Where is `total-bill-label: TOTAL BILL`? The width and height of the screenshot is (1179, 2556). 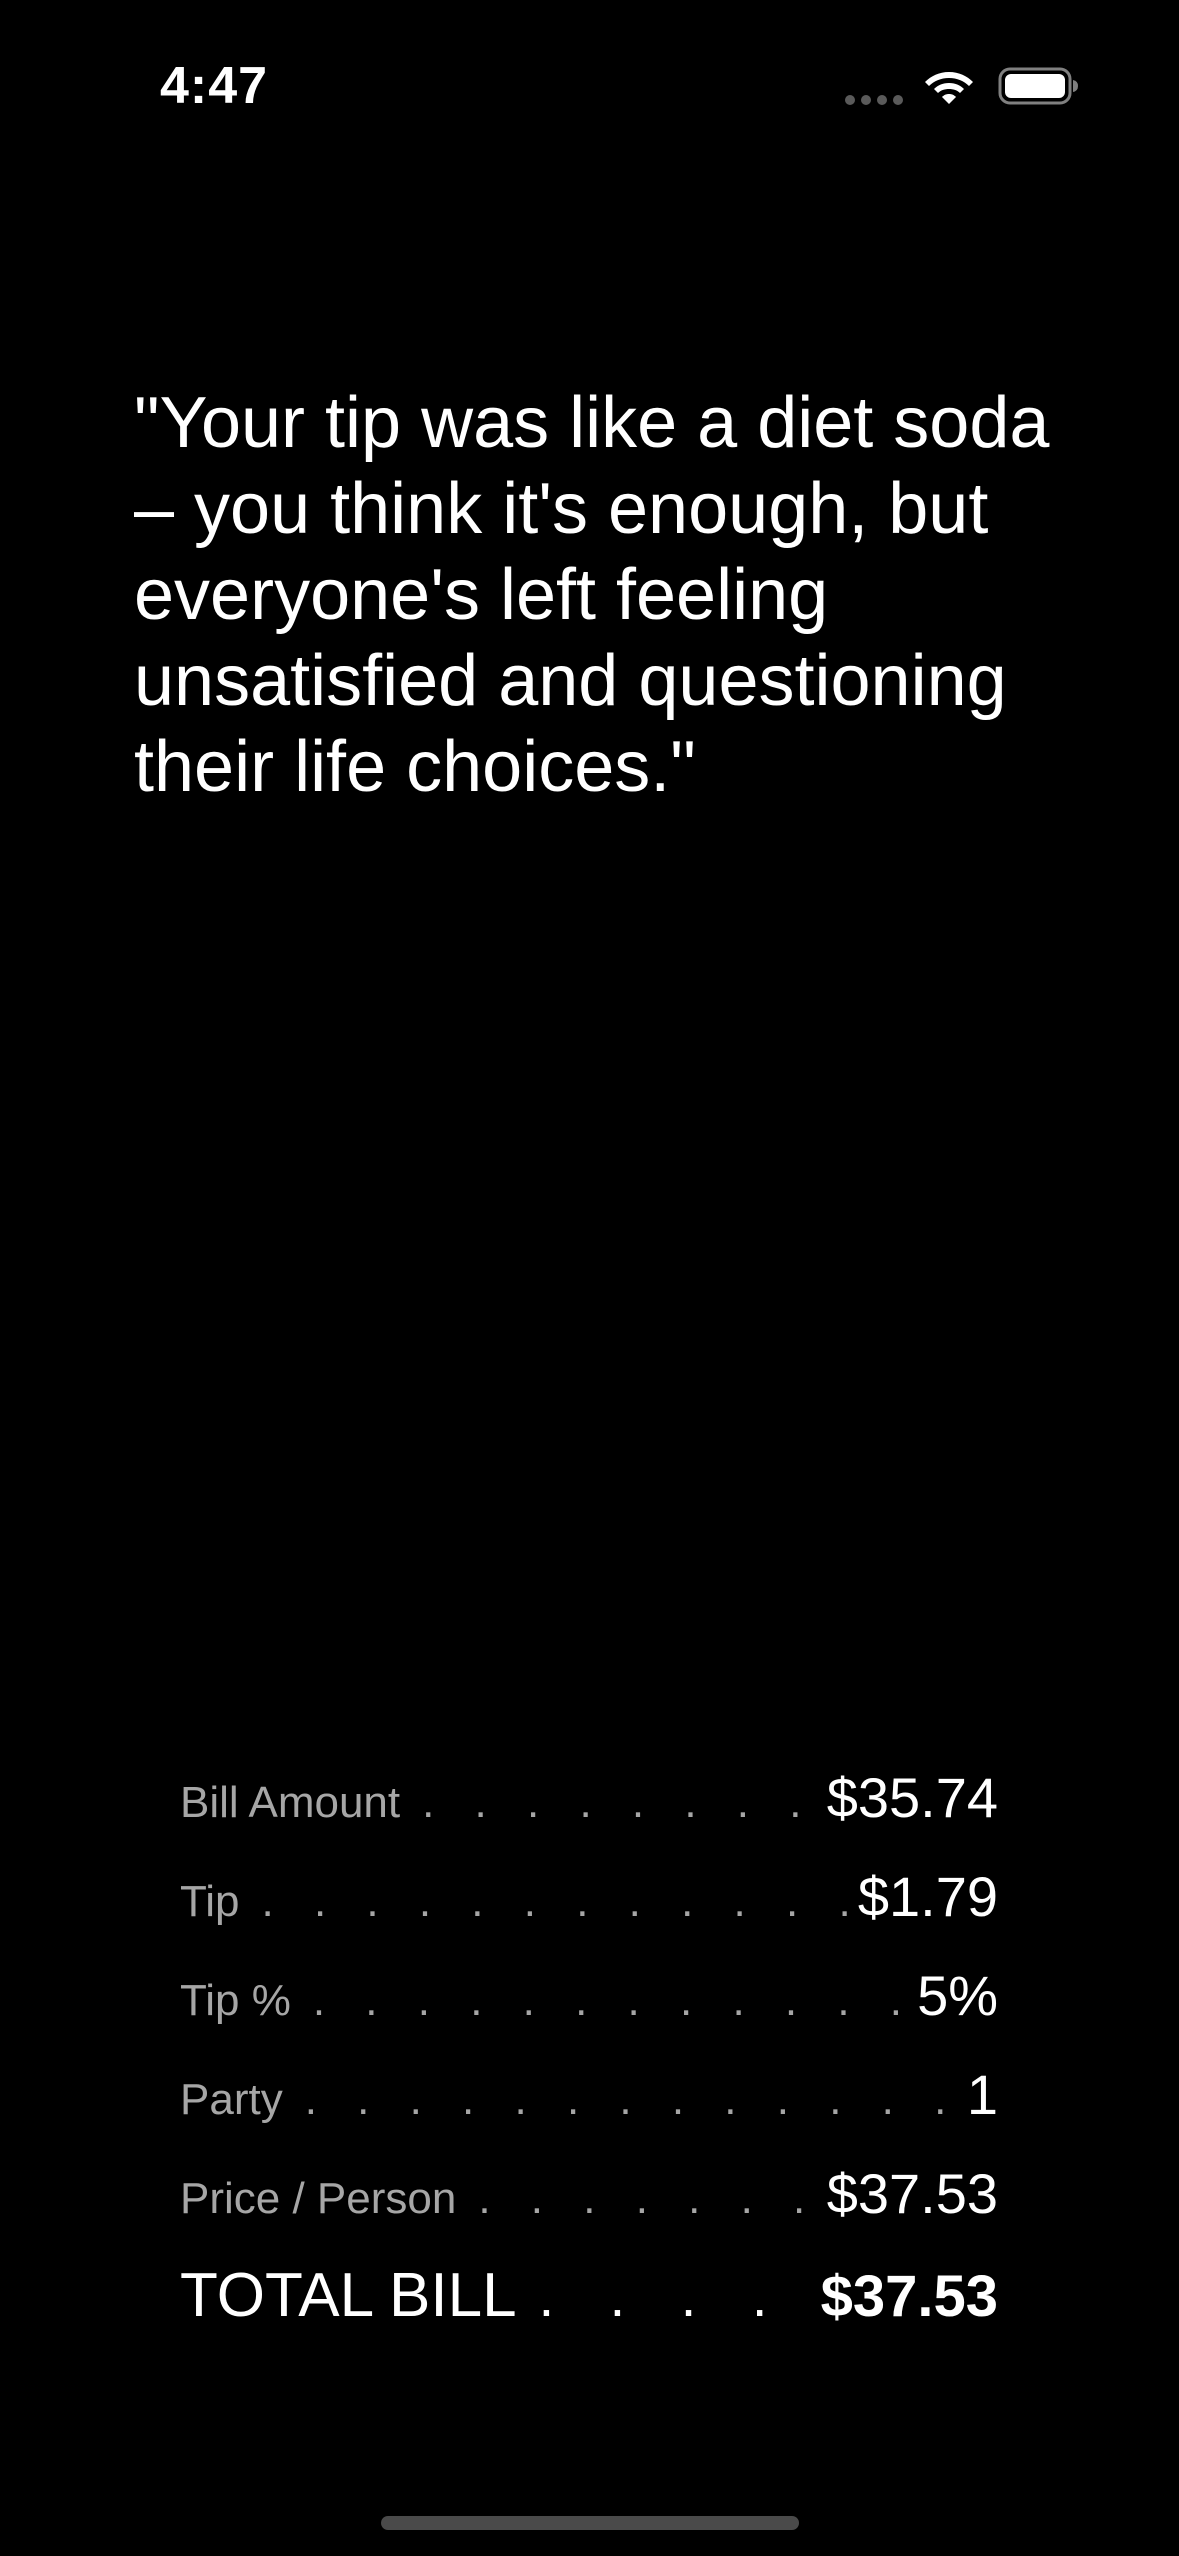 total-bill-label: TOTAL BILL is located at coordinates (348, 2295).